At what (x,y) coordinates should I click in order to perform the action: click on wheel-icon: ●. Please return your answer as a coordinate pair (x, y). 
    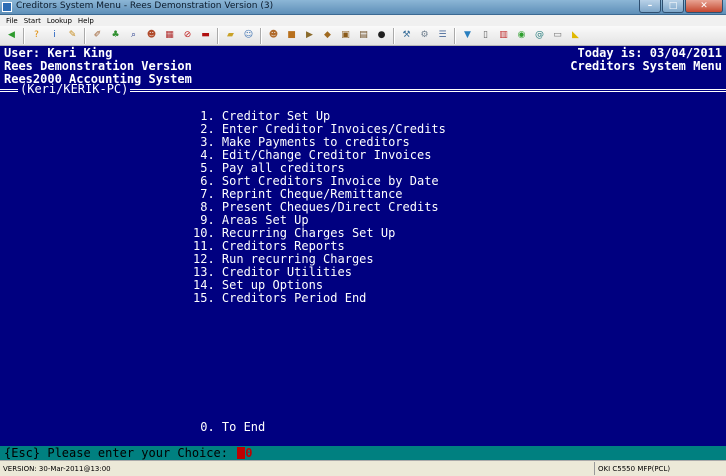
    Looking at the image, I should click on (381, 35).